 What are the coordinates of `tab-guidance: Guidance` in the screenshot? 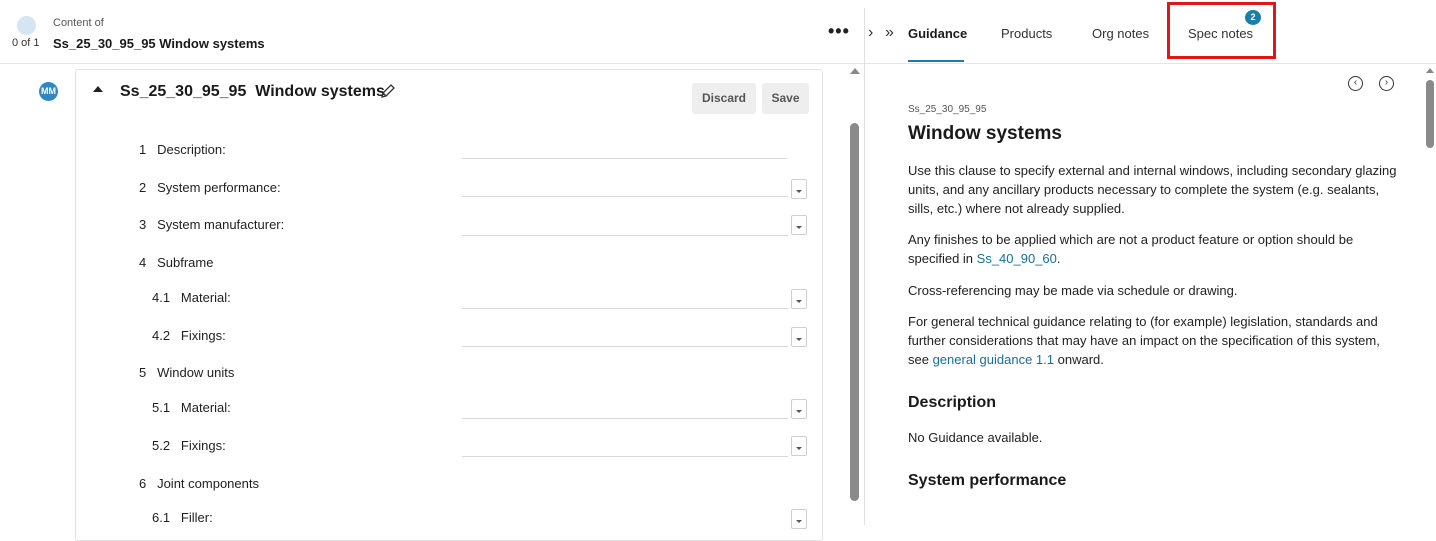 It's located at (937, 33).